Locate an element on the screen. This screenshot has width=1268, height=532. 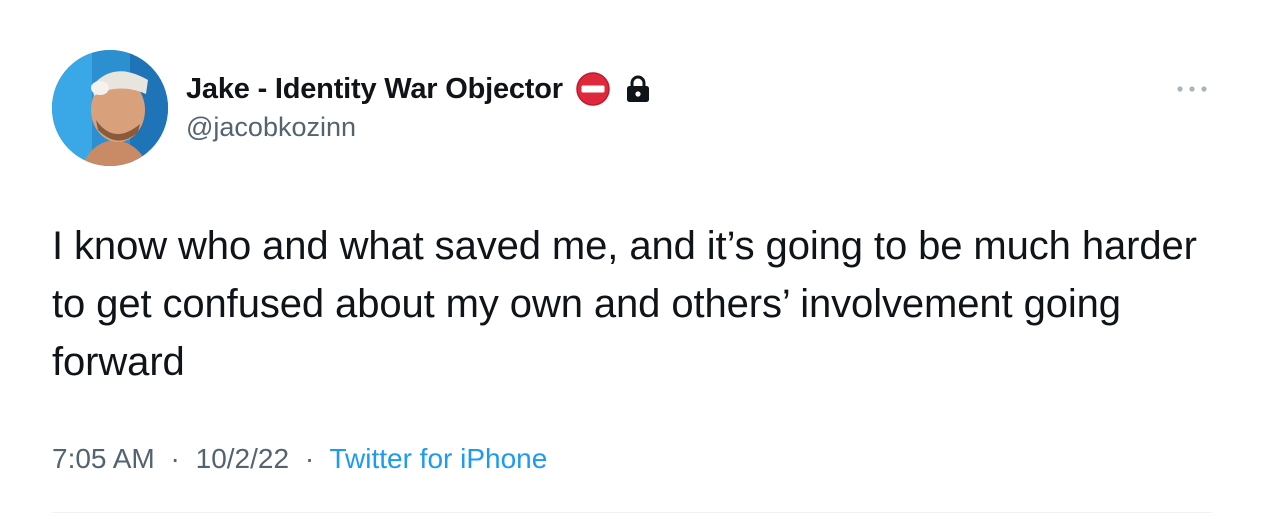
tweet-meta: 7:05 AM · 10/2/22 · Twitter for iPhone is located at coordinates (299, 459).